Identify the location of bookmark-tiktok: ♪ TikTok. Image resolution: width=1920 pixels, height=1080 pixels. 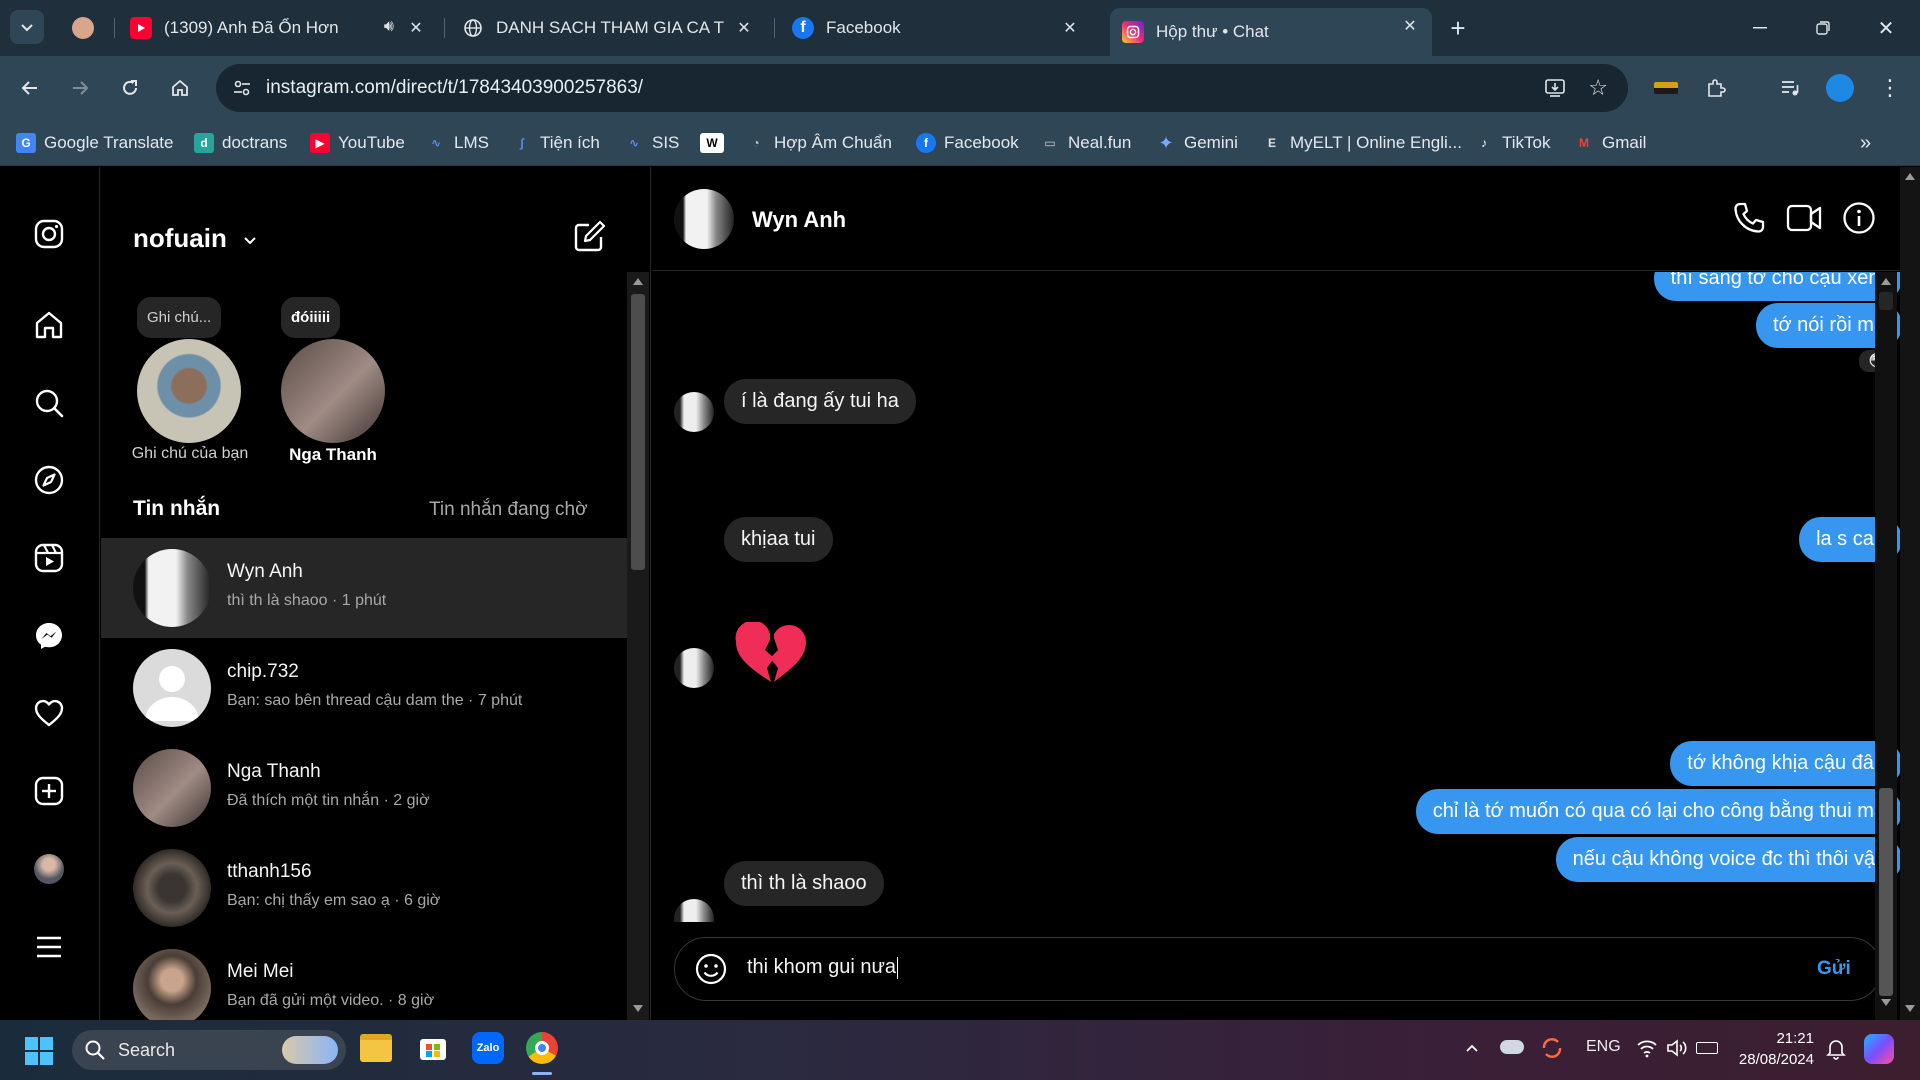
(1512, 143).